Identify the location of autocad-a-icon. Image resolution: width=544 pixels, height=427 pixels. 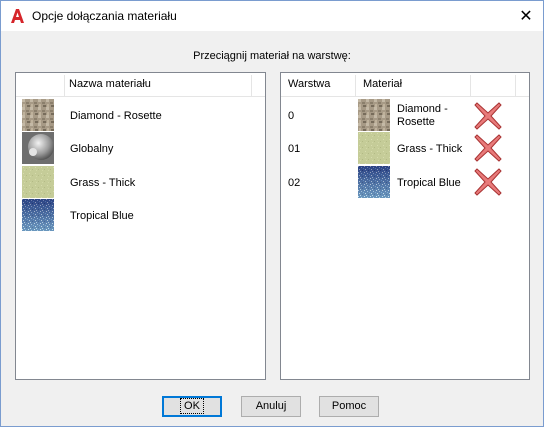
(17, 16).